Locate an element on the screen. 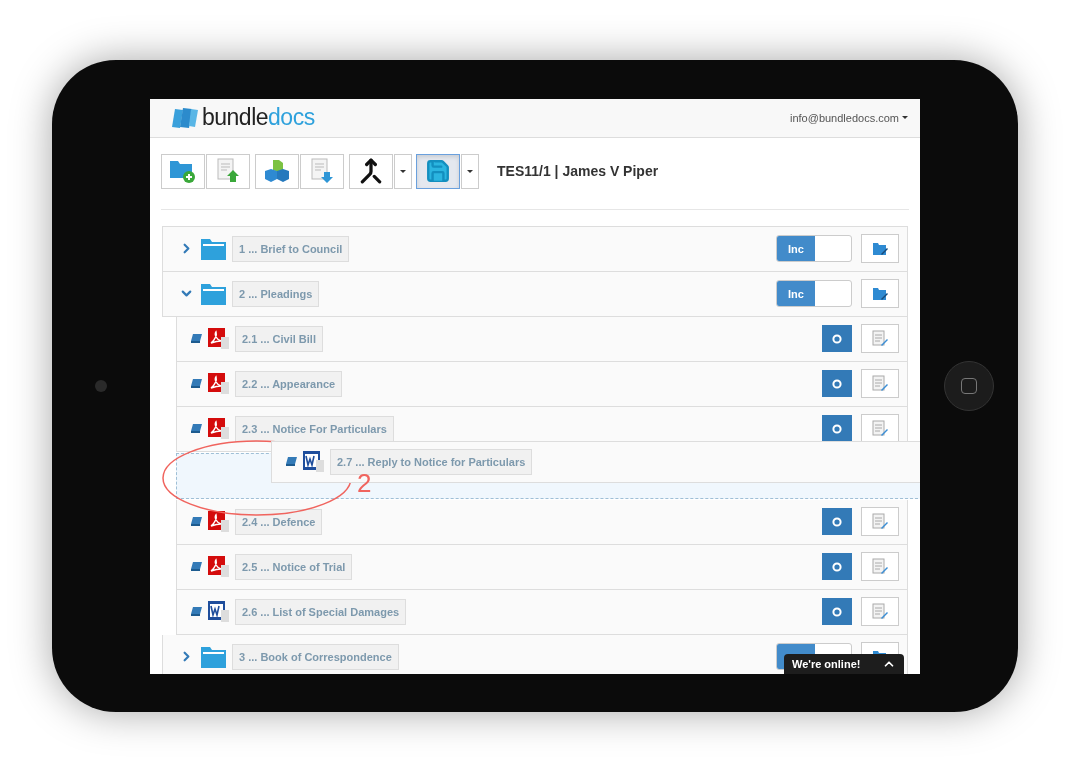 The height and width of the screenshot is (782, 1083). bundle-title: TES11/1 | James V Piper is located at coordinates (578, 171).